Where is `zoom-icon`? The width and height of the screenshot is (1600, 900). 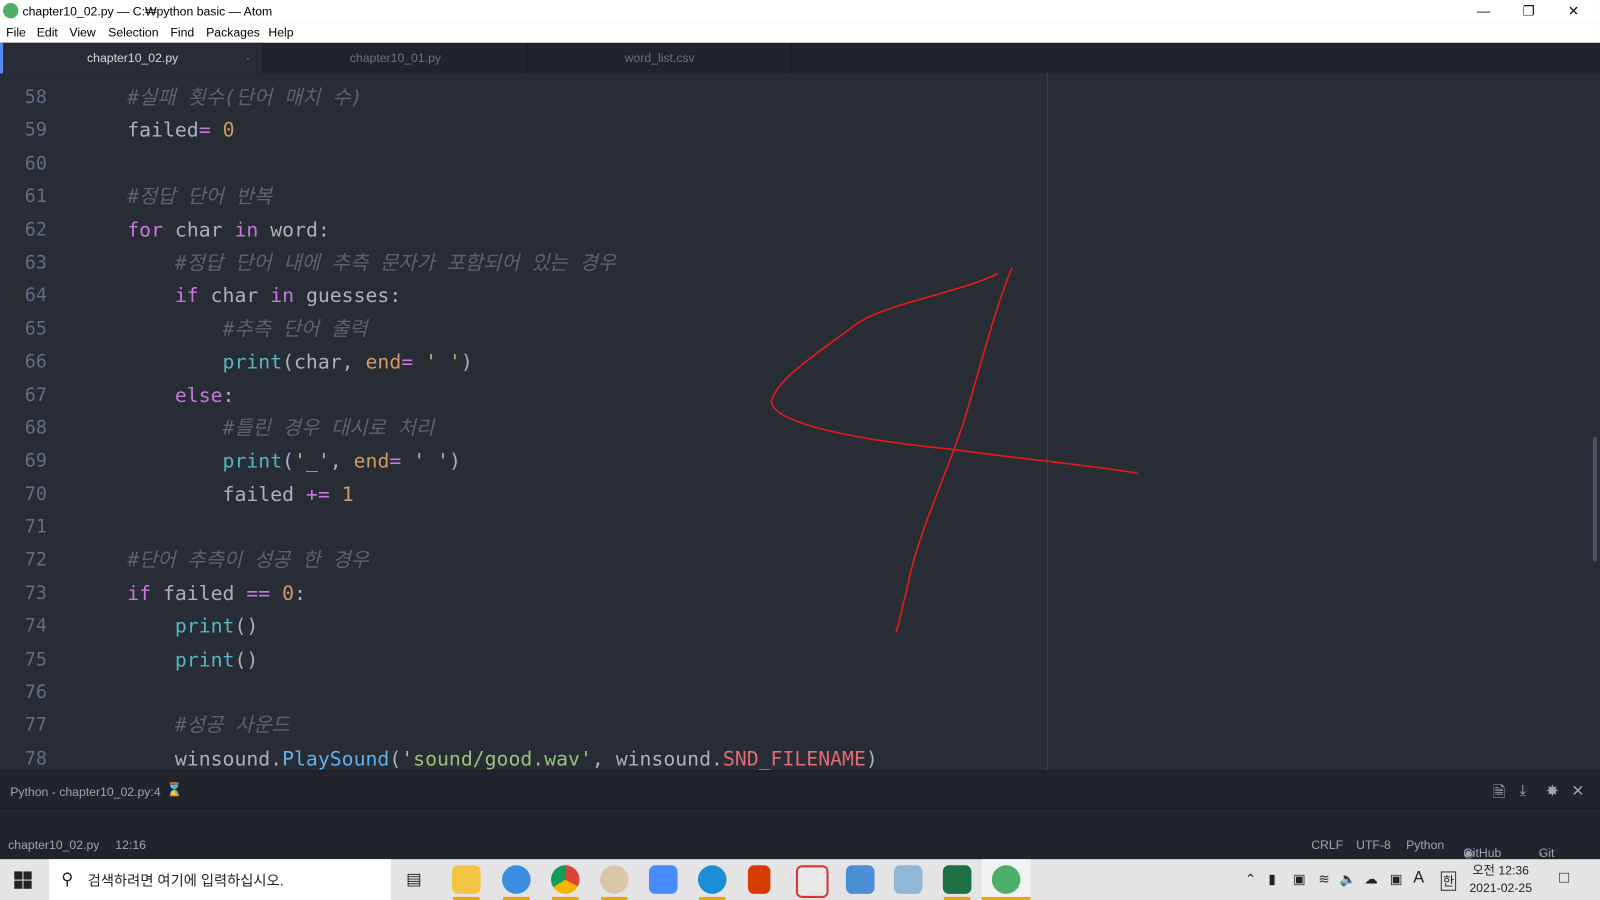
zoom-icon is located at coordinates (663, 879).